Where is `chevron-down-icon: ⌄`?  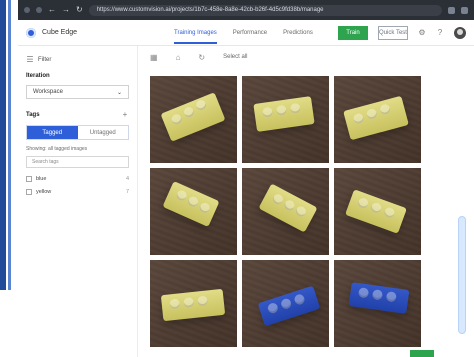
chevron-down-icon: ⌄ is located at coordinates (119, 92).